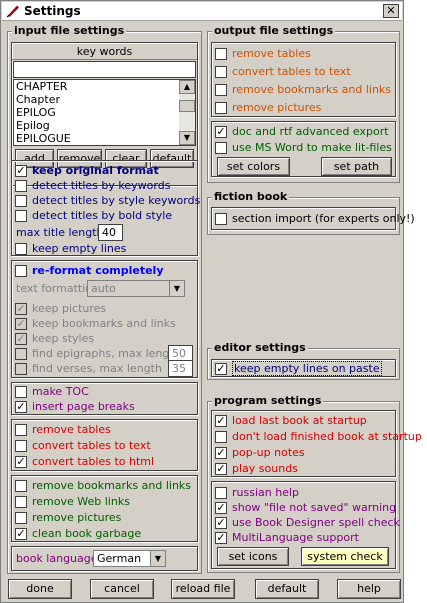 Image resolution: width=427 pixels, height=603 pixels. Describe the element at coordinates (104, 99) in the screenshot. I see `list-item: Chapter` at that location.